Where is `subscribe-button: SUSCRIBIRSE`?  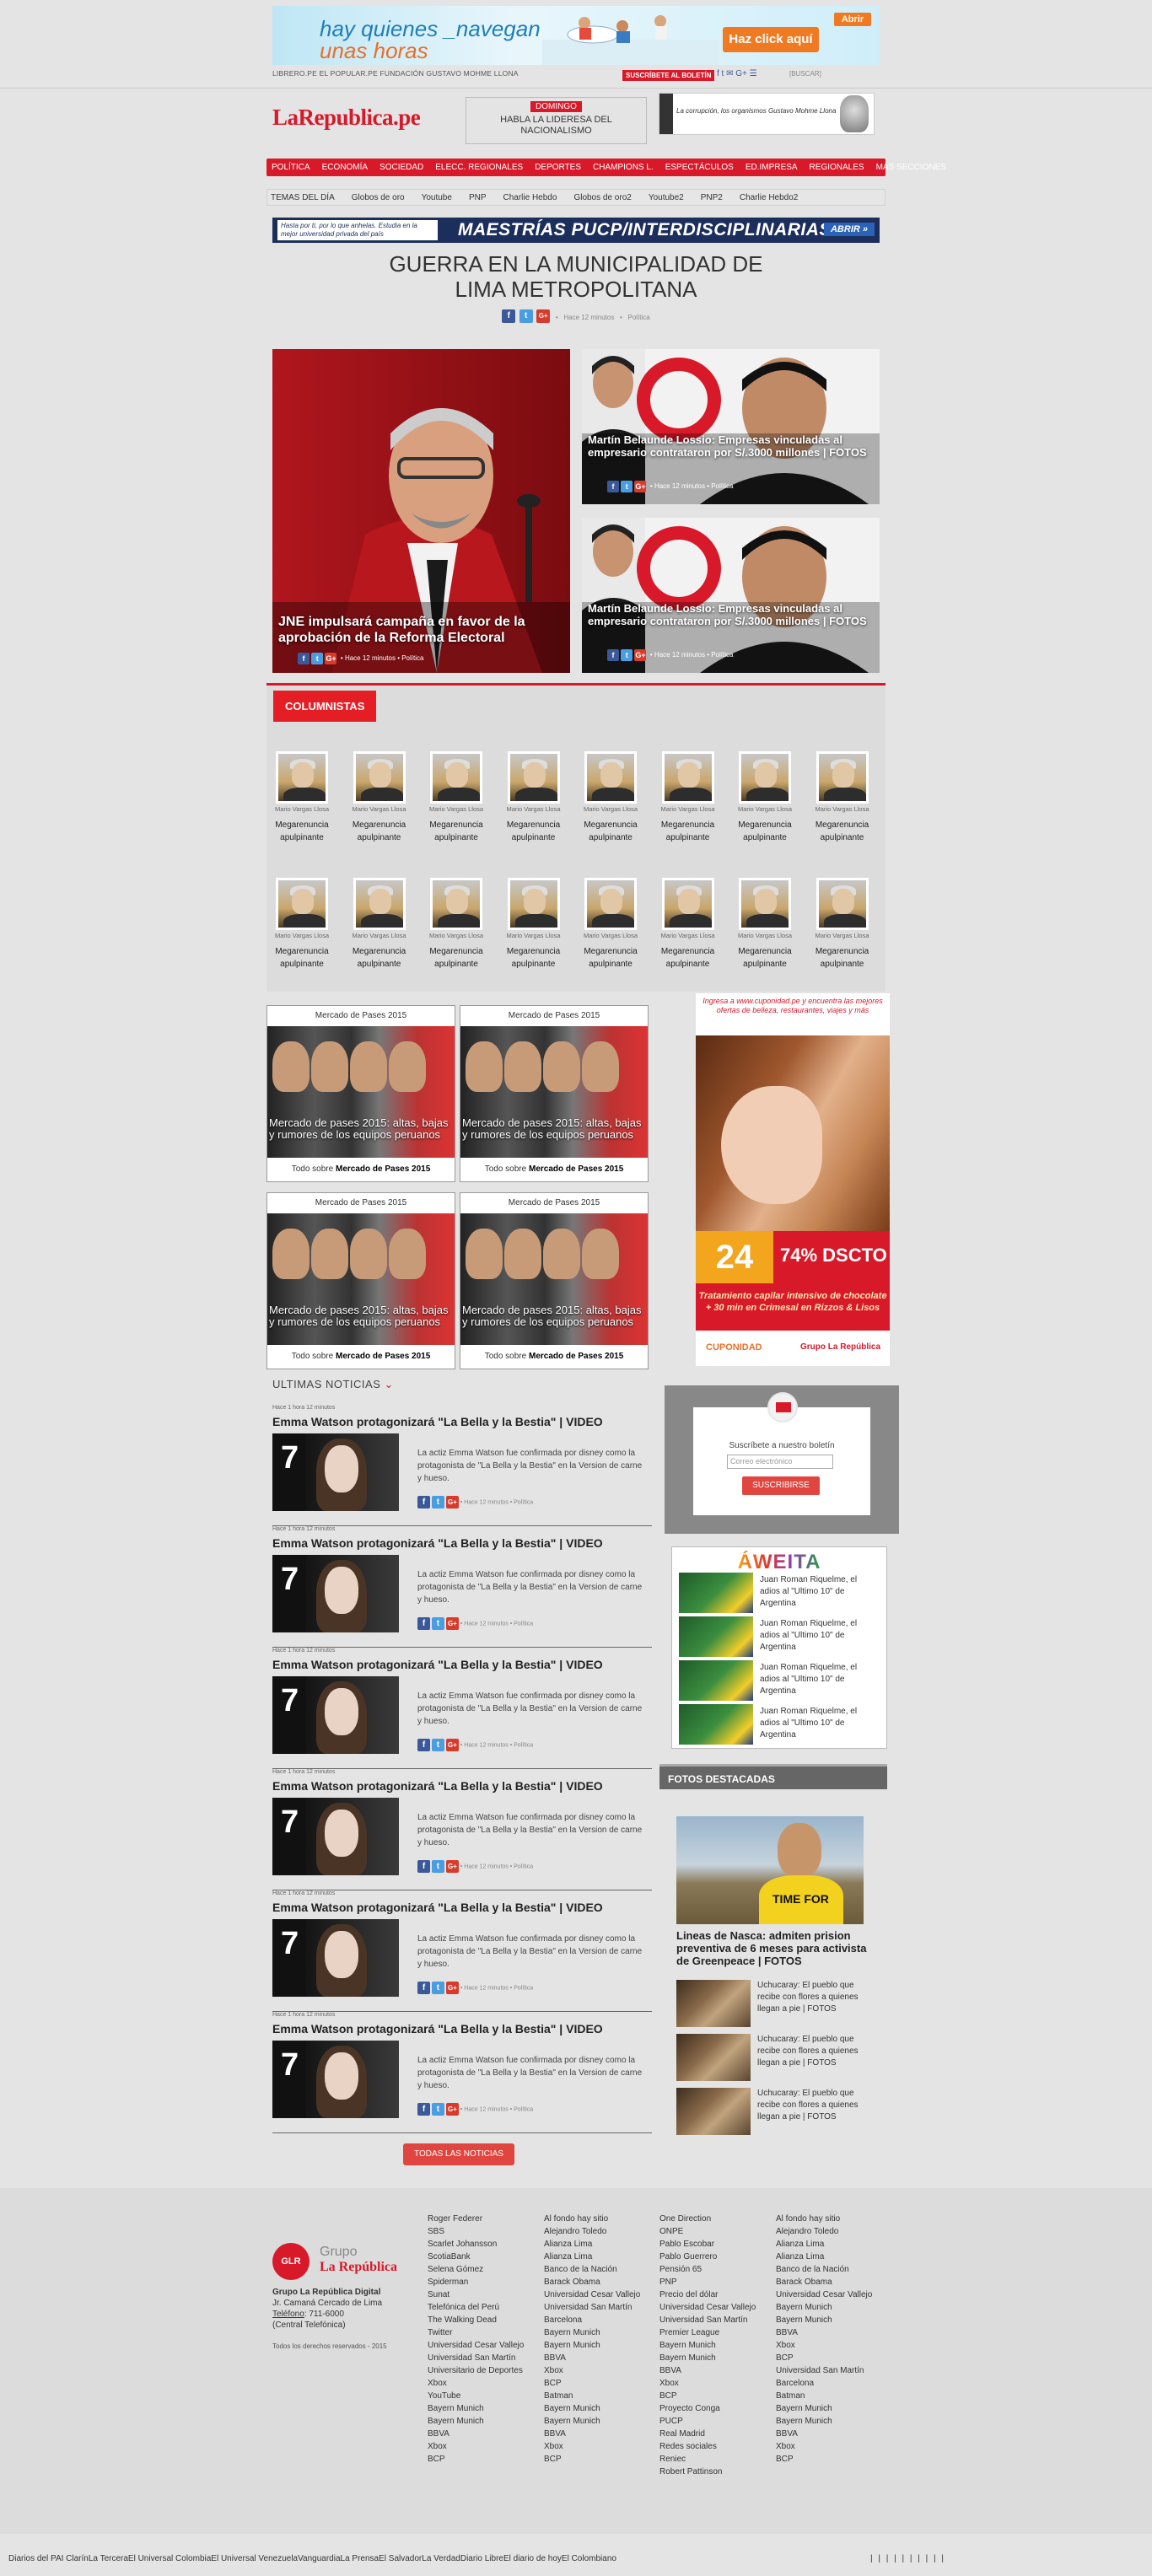
subscribe-button: SUSCRIBIRSE is located at coordinates (781, 1485).